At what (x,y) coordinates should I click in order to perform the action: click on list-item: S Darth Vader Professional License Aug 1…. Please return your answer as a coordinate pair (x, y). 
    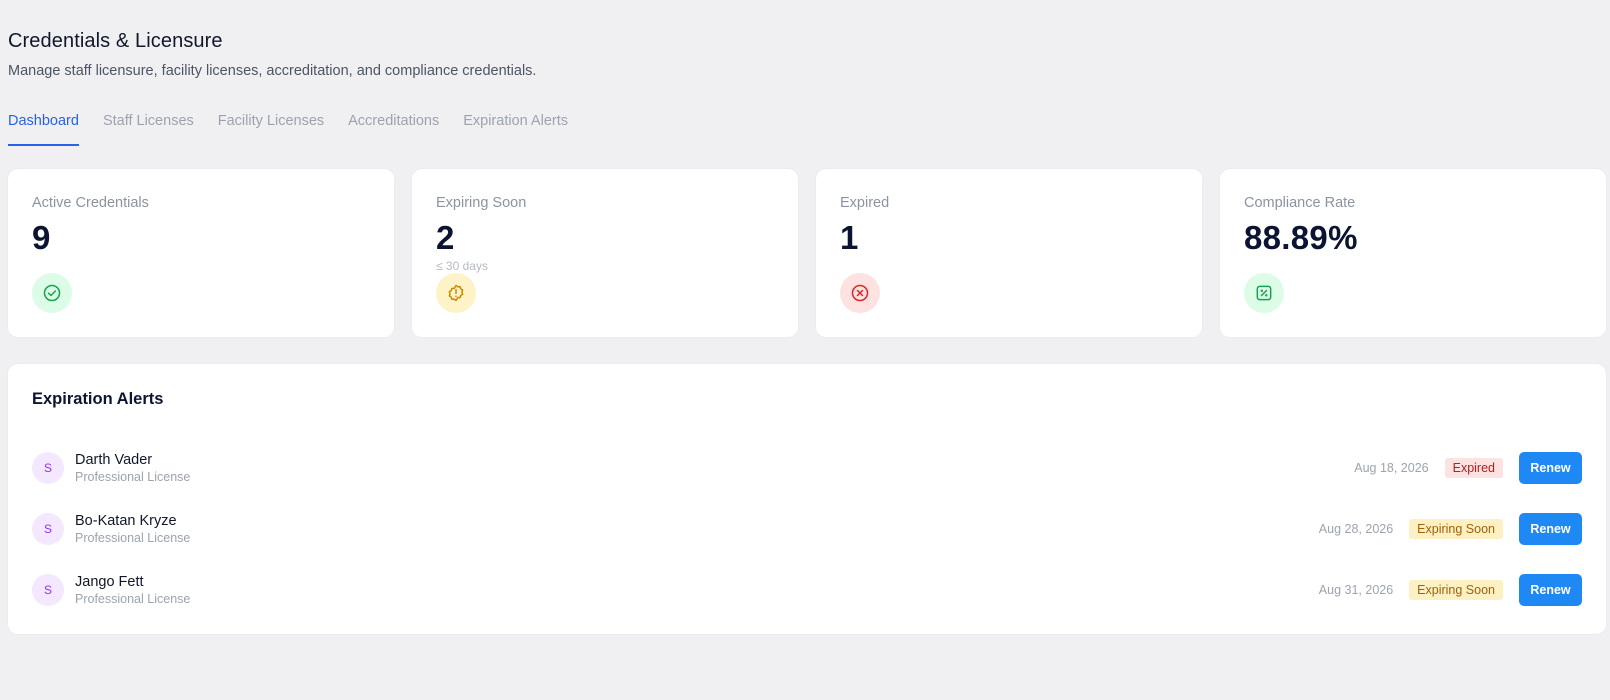
    Looking at the image, I should click on (807, 467).